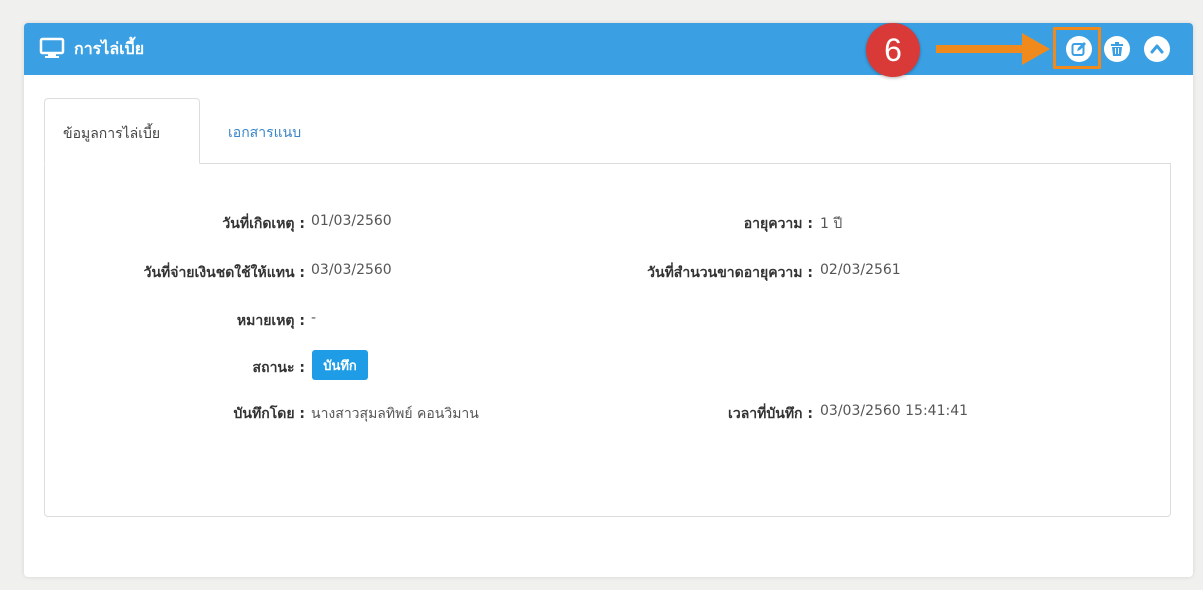  Describe the element at coordinates (395, 414) in the screenshot. I see `recorded-by-value: นางสาวสุมลทิพย์ คอนวิมาน` at that location.